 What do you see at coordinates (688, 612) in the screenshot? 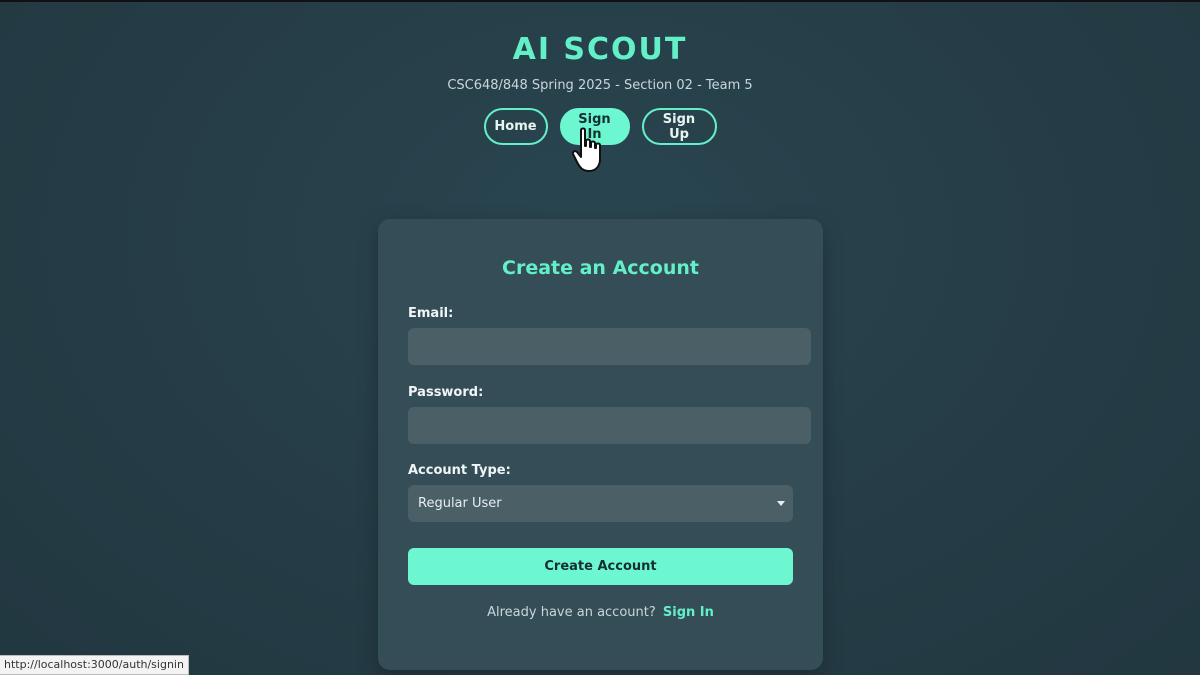
I see `signin-link: Sign In` at bounding box center [688, 612].